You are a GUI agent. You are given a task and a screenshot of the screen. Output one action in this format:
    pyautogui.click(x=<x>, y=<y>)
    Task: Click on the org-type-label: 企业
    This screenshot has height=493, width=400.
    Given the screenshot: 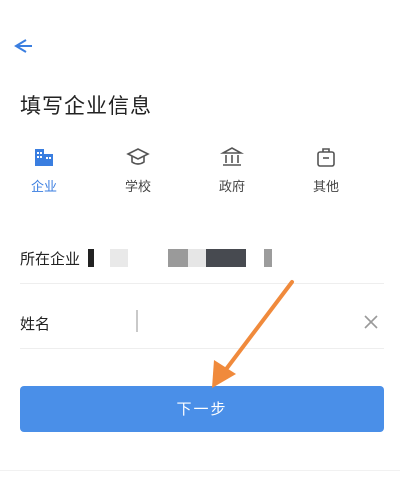 What is the action you would take?
    pyautogui.click(x=43, y=187)
    